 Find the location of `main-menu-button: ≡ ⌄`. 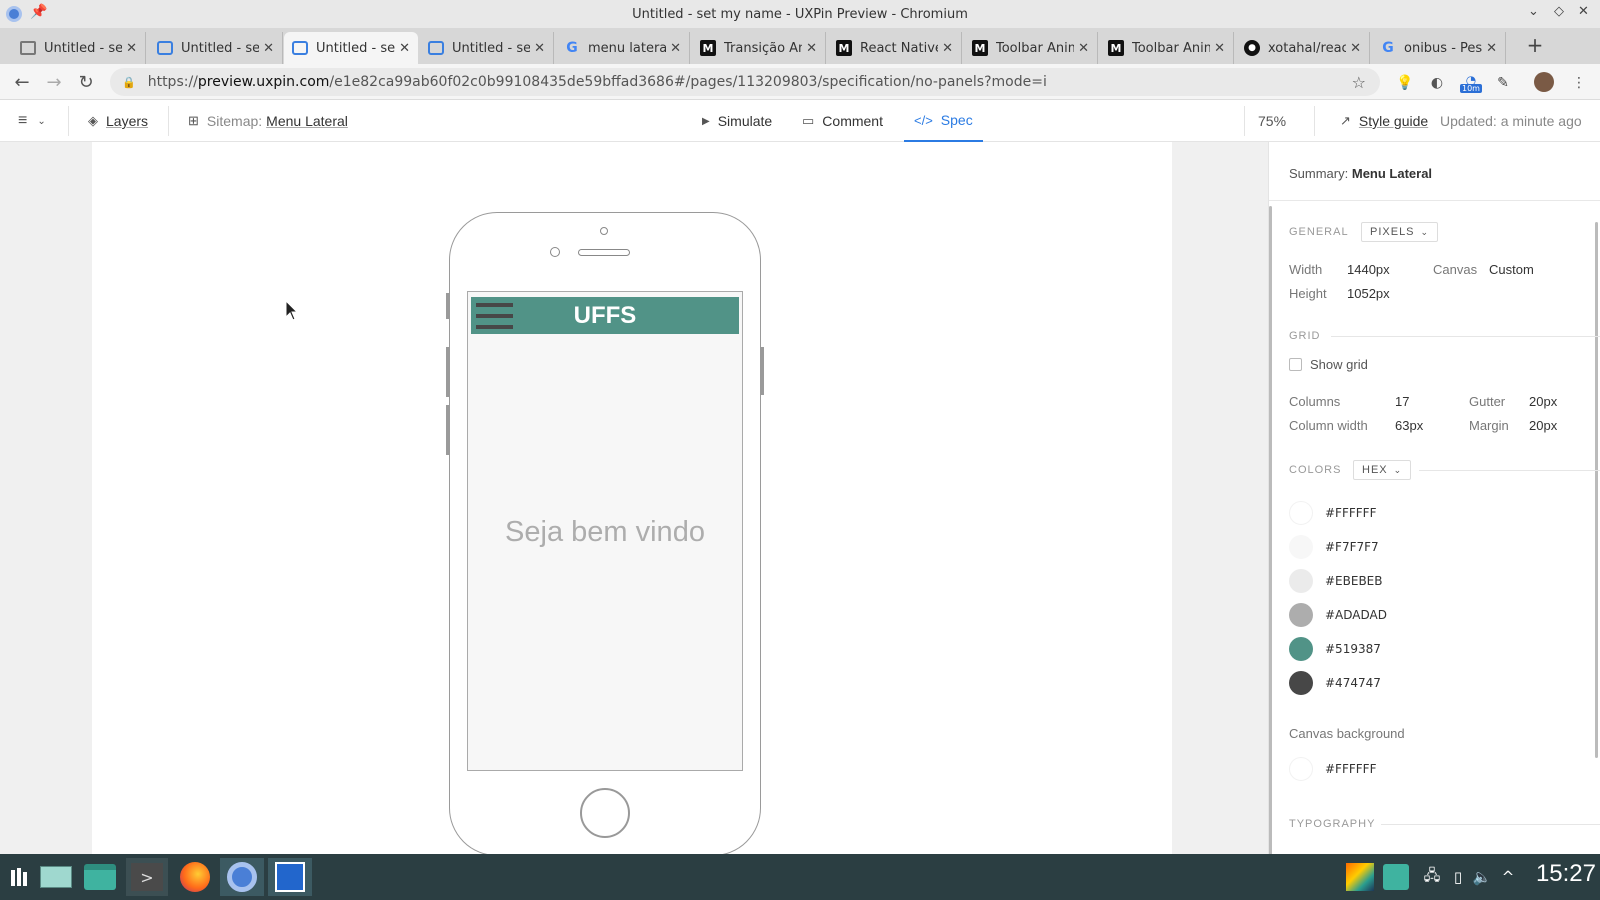

main-menu-button: ≡ ⌄ is located at coordinates (32, 121).